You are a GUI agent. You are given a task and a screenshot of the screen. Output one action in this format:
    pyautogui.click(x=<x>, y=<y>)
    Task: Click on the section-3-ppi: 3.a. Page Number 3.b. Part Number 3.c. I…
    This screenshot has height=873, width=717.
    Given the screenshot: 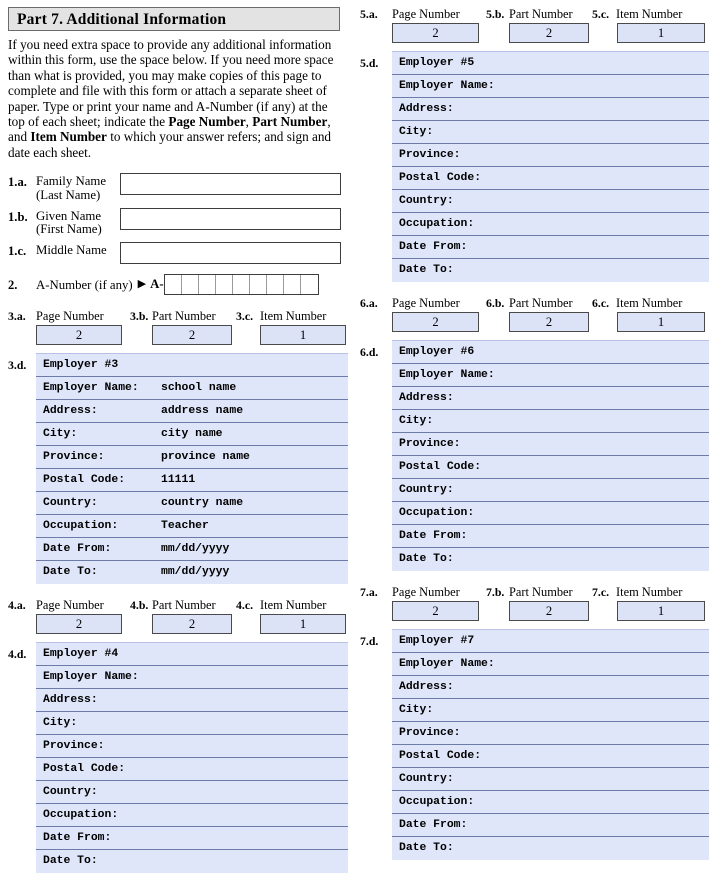 What is the action you would take?
    pyautogui.click(x=178, y=327)
    